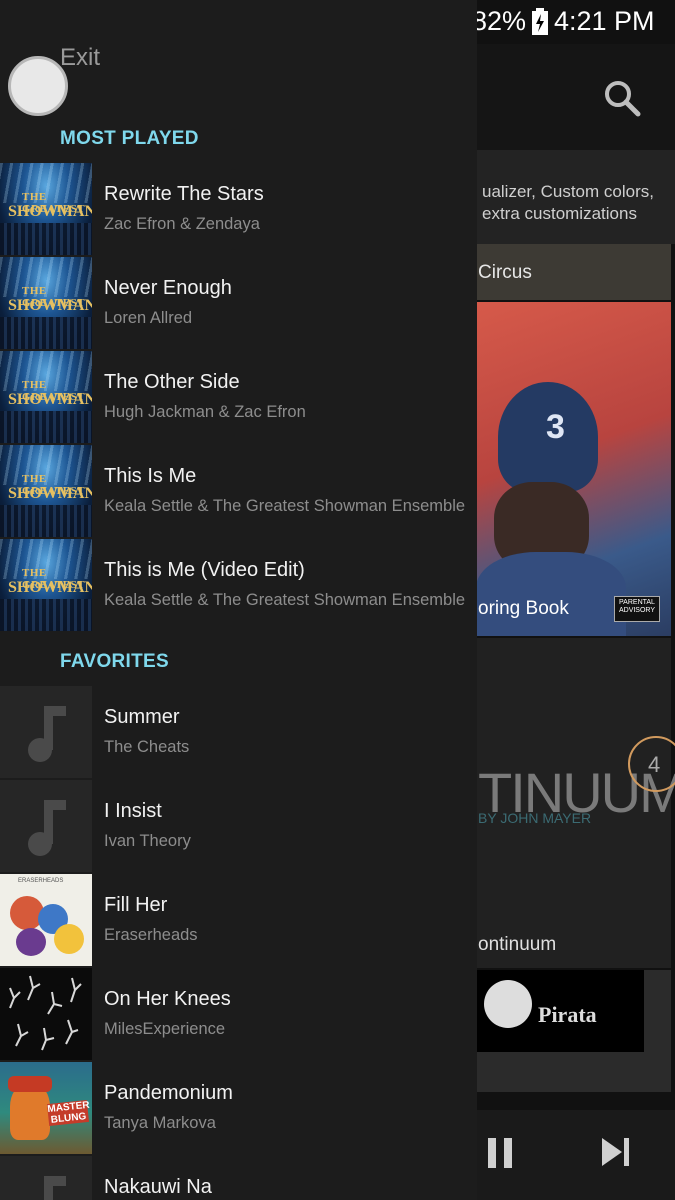 Image resolution: width=675 pixels, height=1200 pixels. What do you see at coordinates (151, 935) in the screenshot?
I see `song-artist: Eraserheads` at bounding box center [151, 935].